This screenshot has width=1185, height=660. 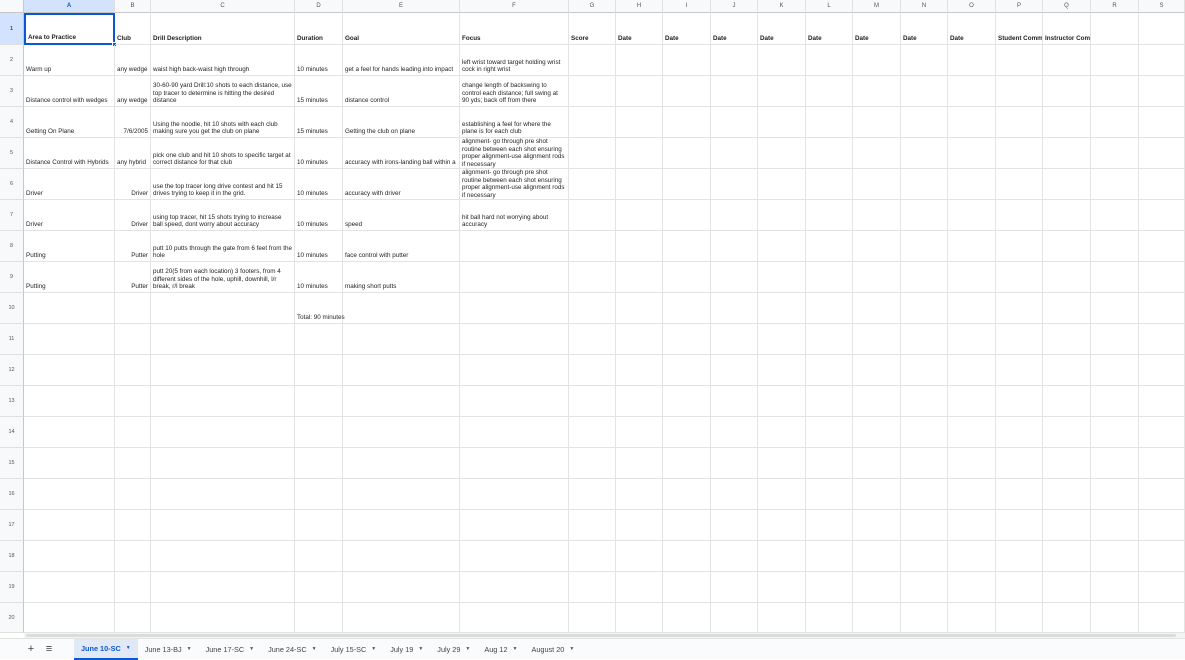 What do you see at coordinates (639, 29) in the screenshot?
I see `cell-h1: Date` at bounding box center [639, 29].